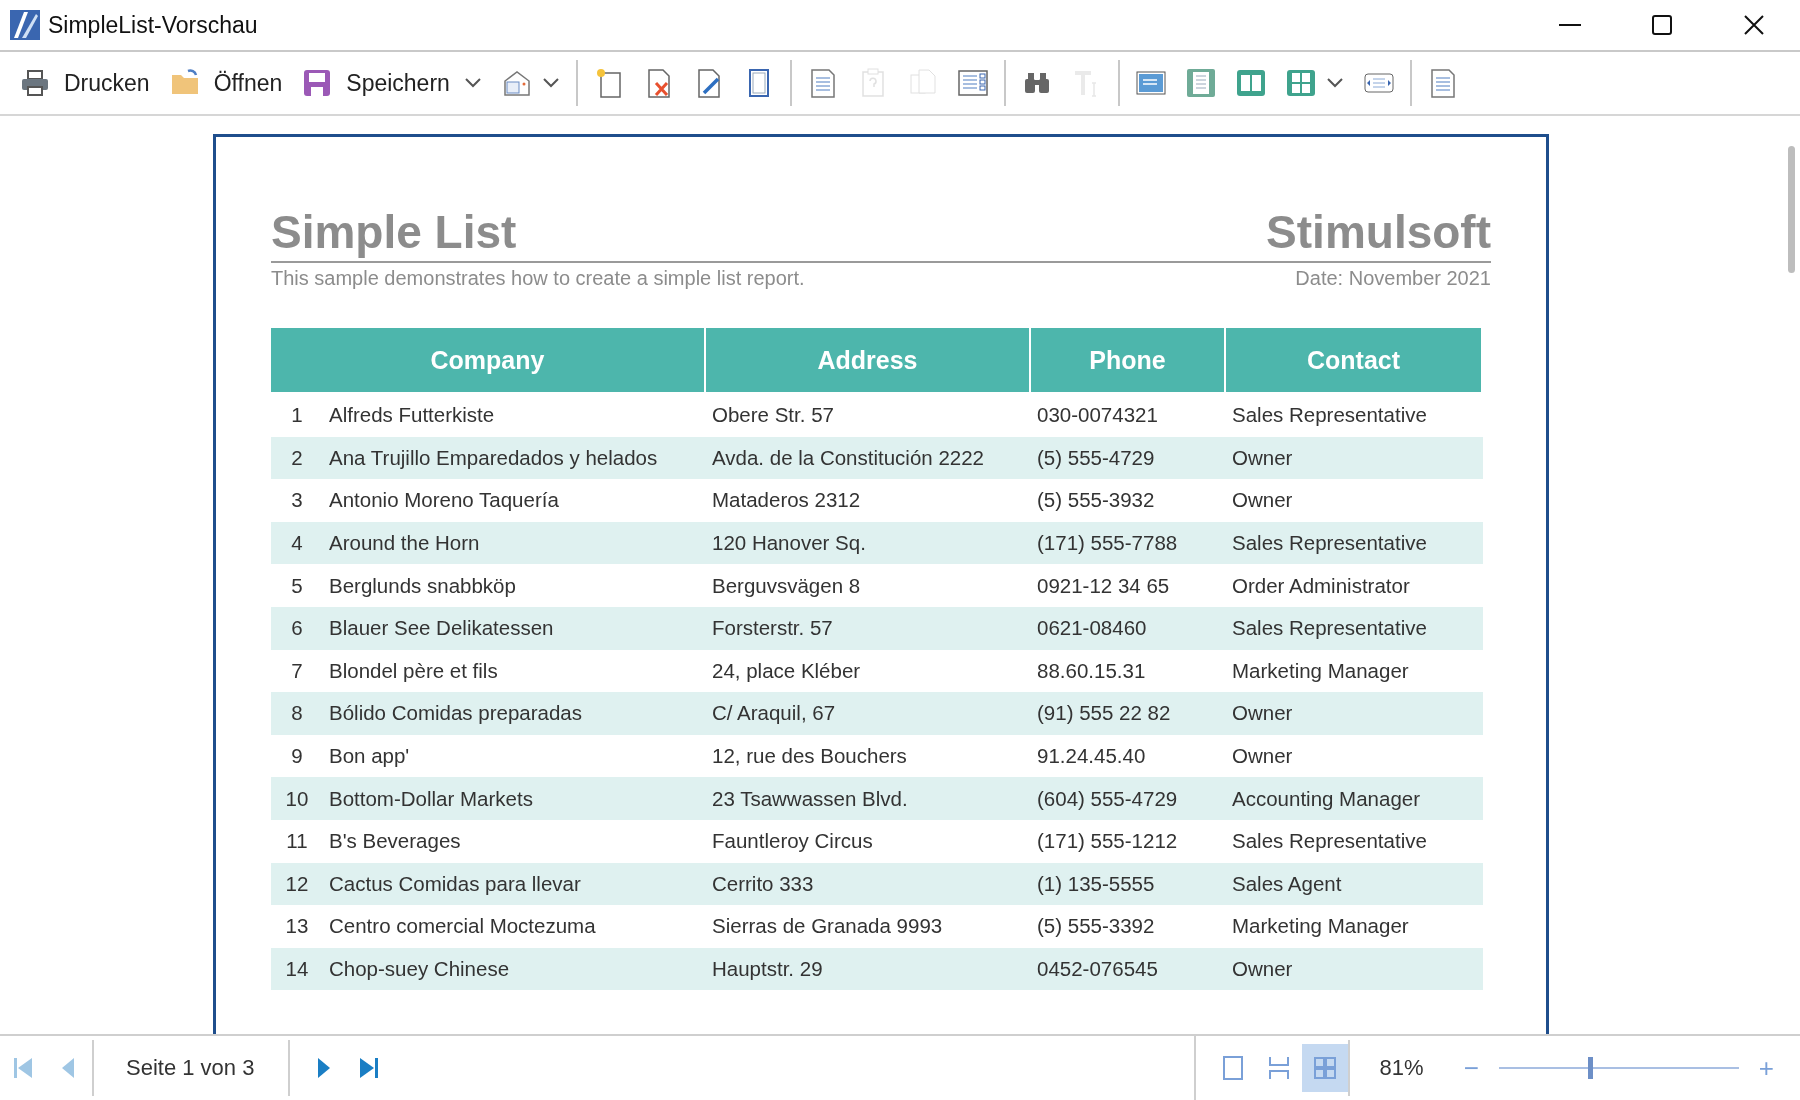 The height and width of the screenshot is (1100, 1800). What do you see at coordinates (1354, 798) in the screenshot?
I see `table-cell: Accounting Manager` at bounding box center [1354, 798].